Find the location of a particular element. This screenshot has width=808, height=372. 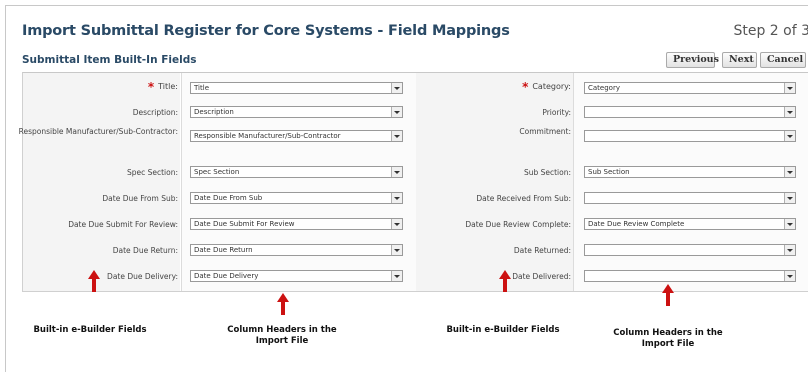

column-mapping-select-left: Responsible Manufacturer/Sub-Contractor is located at coordinates (296, 136).